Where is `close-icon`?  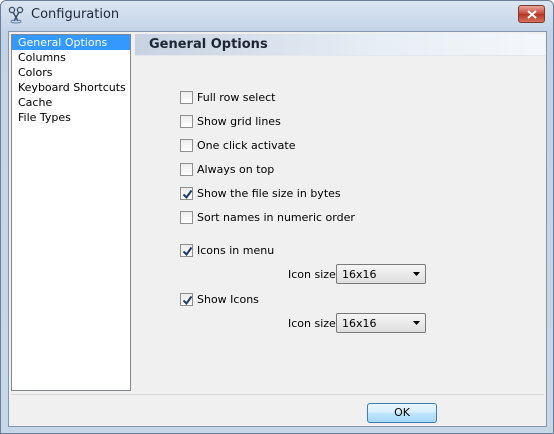
close-icon is located at coordinates (532, 14).